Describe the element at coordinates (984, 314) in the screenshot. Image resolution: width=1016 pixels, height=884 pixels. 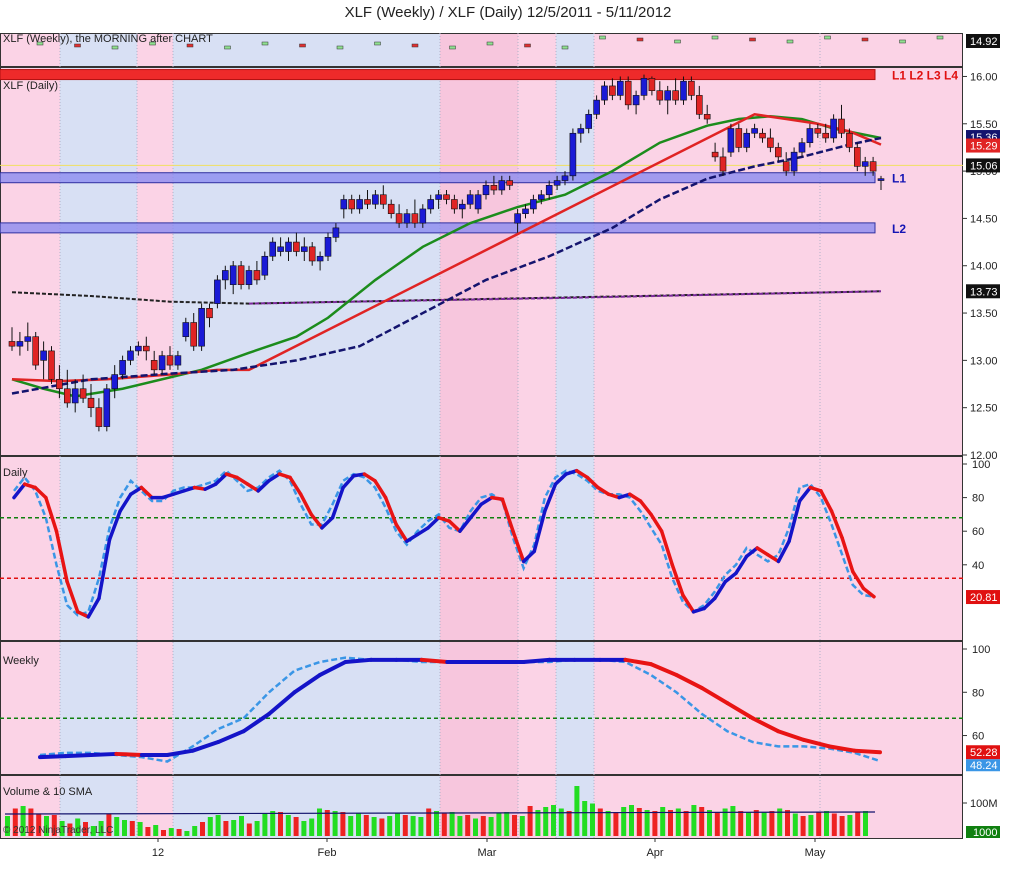
I see `price-y-tick-label: 13.50` at that location.